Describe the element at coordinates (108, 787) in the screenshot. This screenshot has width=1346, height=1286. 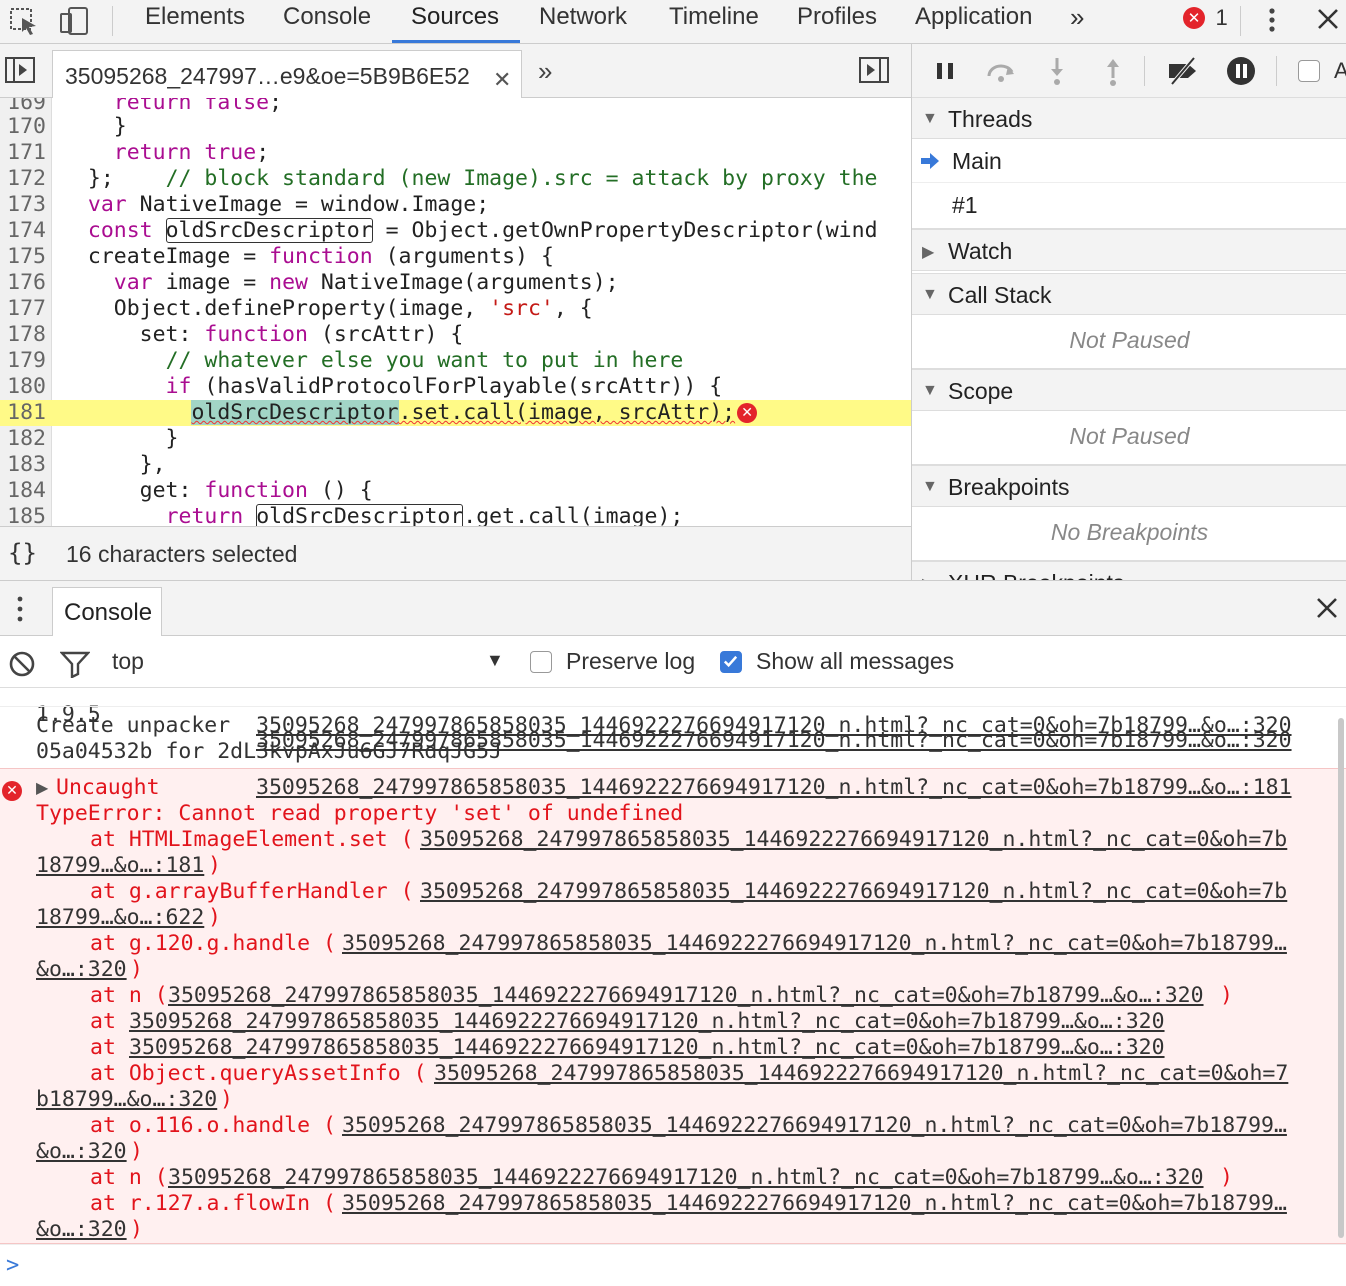
I see `error-title: Uncaught` at that location.